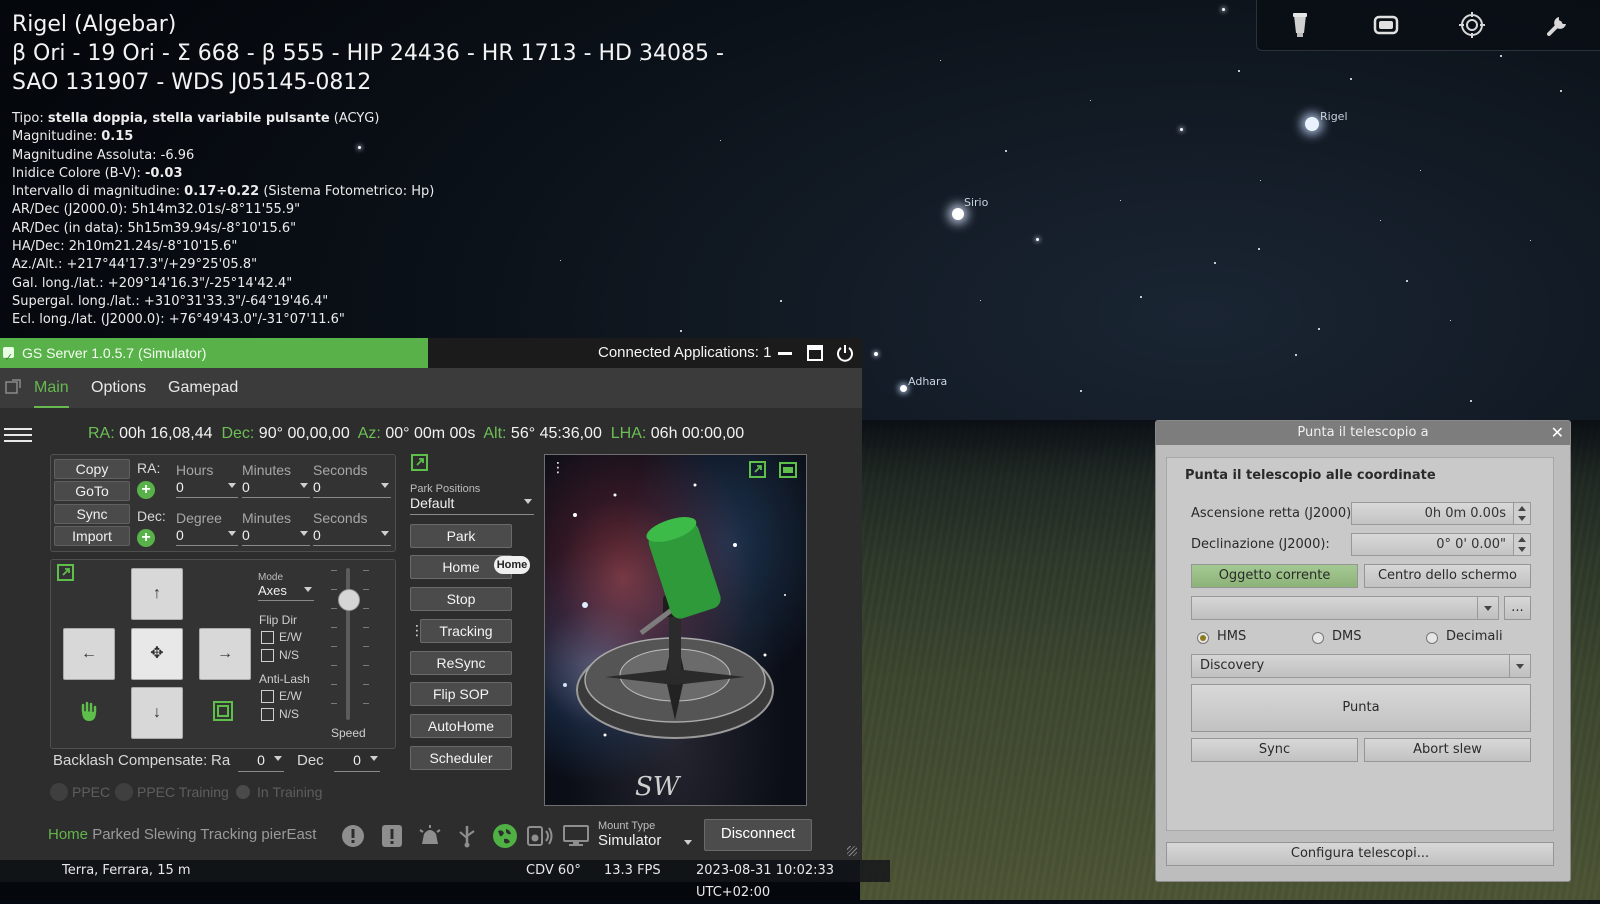 This screenshot has width=1600, height=904. What do you see at coordinates (576, 838) in the screenshot?
I see `monitor-icon` at bounding box center [576, 838].